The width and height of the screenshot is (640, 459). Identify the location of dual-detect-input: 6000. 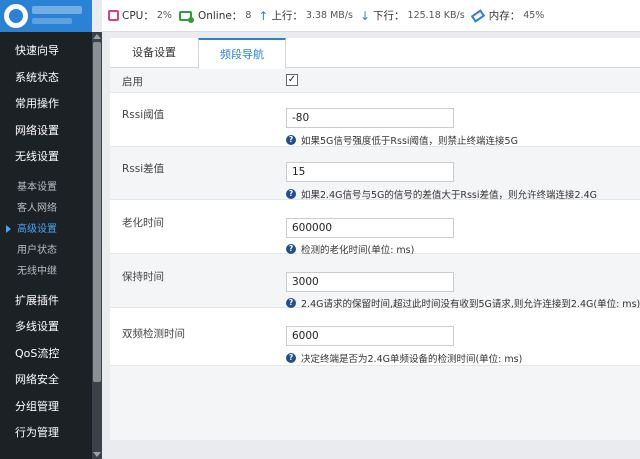
(370, 336).